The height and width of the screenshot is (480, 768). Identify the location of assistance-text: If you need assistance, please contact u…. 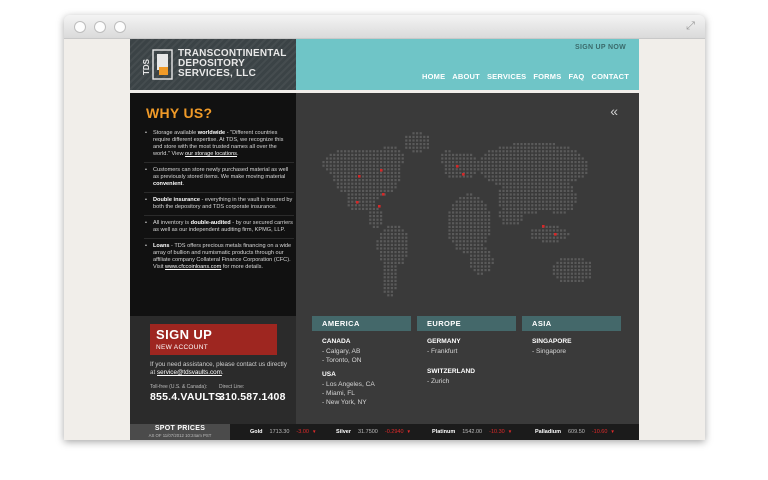
(218, 368).